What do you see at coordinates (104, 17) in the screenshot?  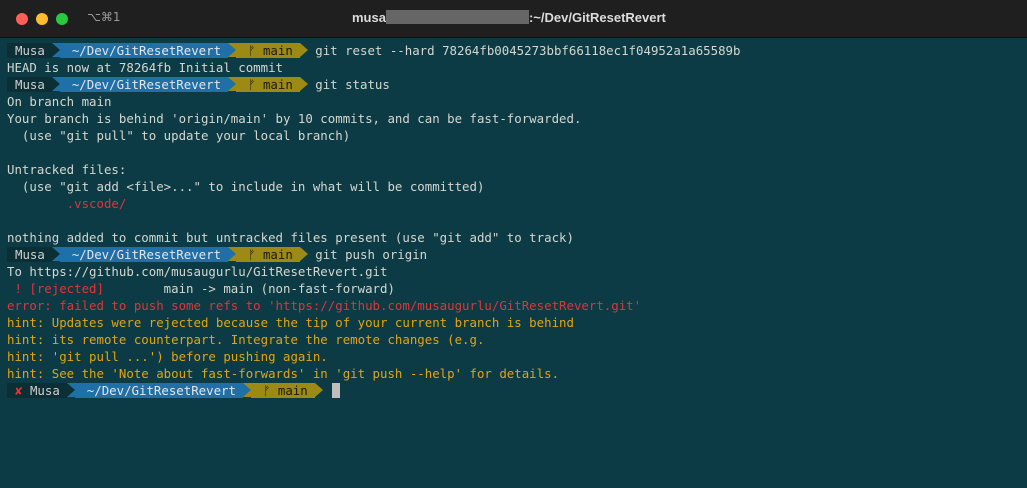 I see `window-shortcut: ⌥⌘1` at bounding box center [104, 17].